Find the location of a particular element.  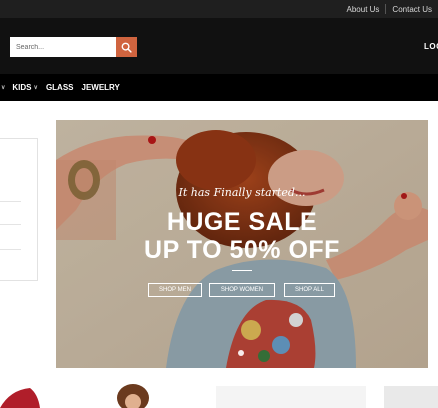

nav-item-kids: KIDS ∨ is located at coordinates (25, 87).